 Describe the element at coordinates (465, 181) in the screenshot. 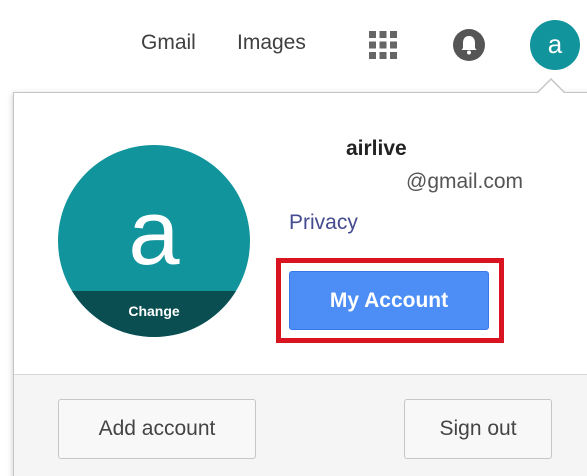

I see `user-email: @gmail.com` at that location.